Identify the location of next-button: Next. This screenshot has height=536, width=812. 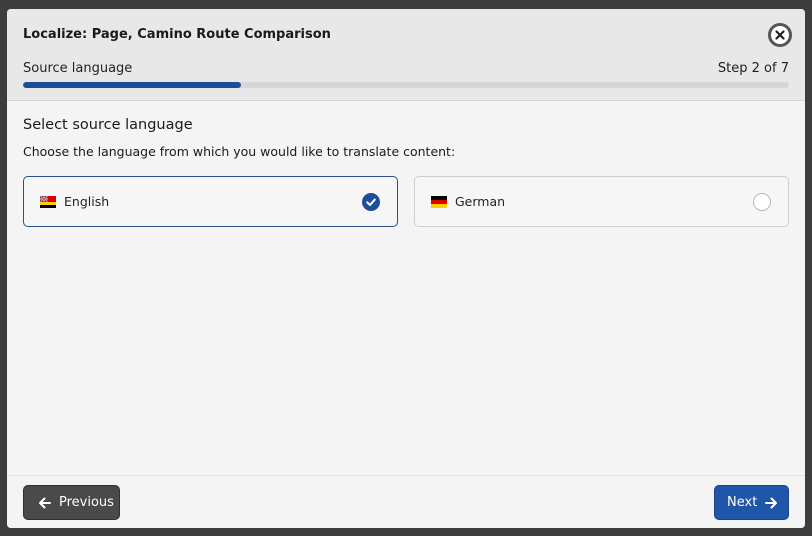
(751, 502).